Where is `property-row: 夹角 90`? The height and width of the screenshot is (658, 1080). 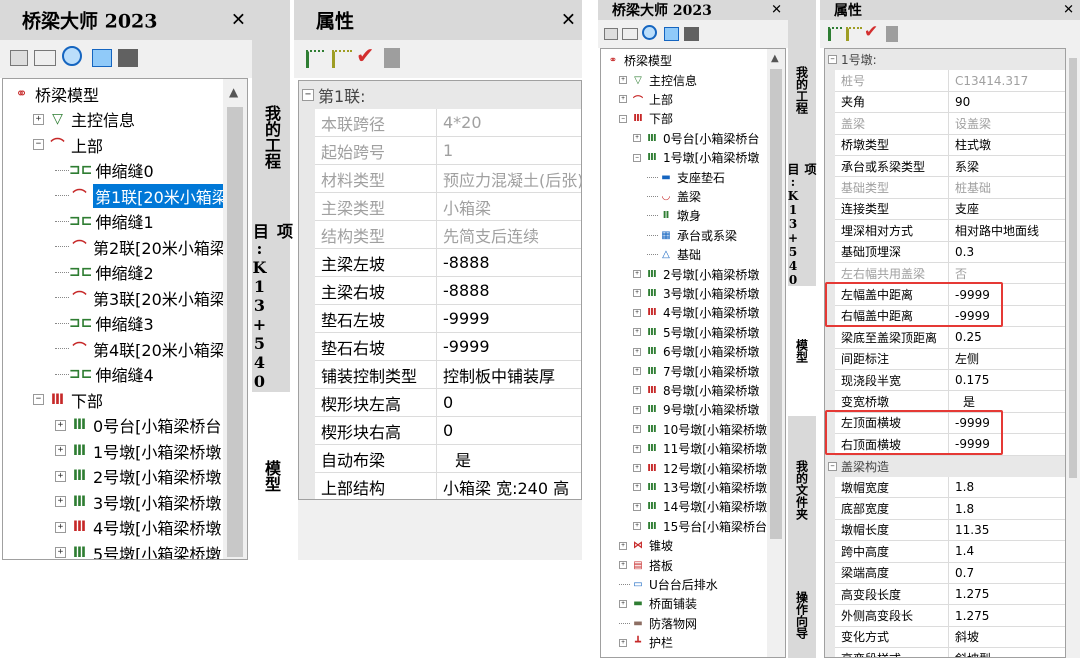 property-row: 夹角 90 is located at coordinates (945, 102).